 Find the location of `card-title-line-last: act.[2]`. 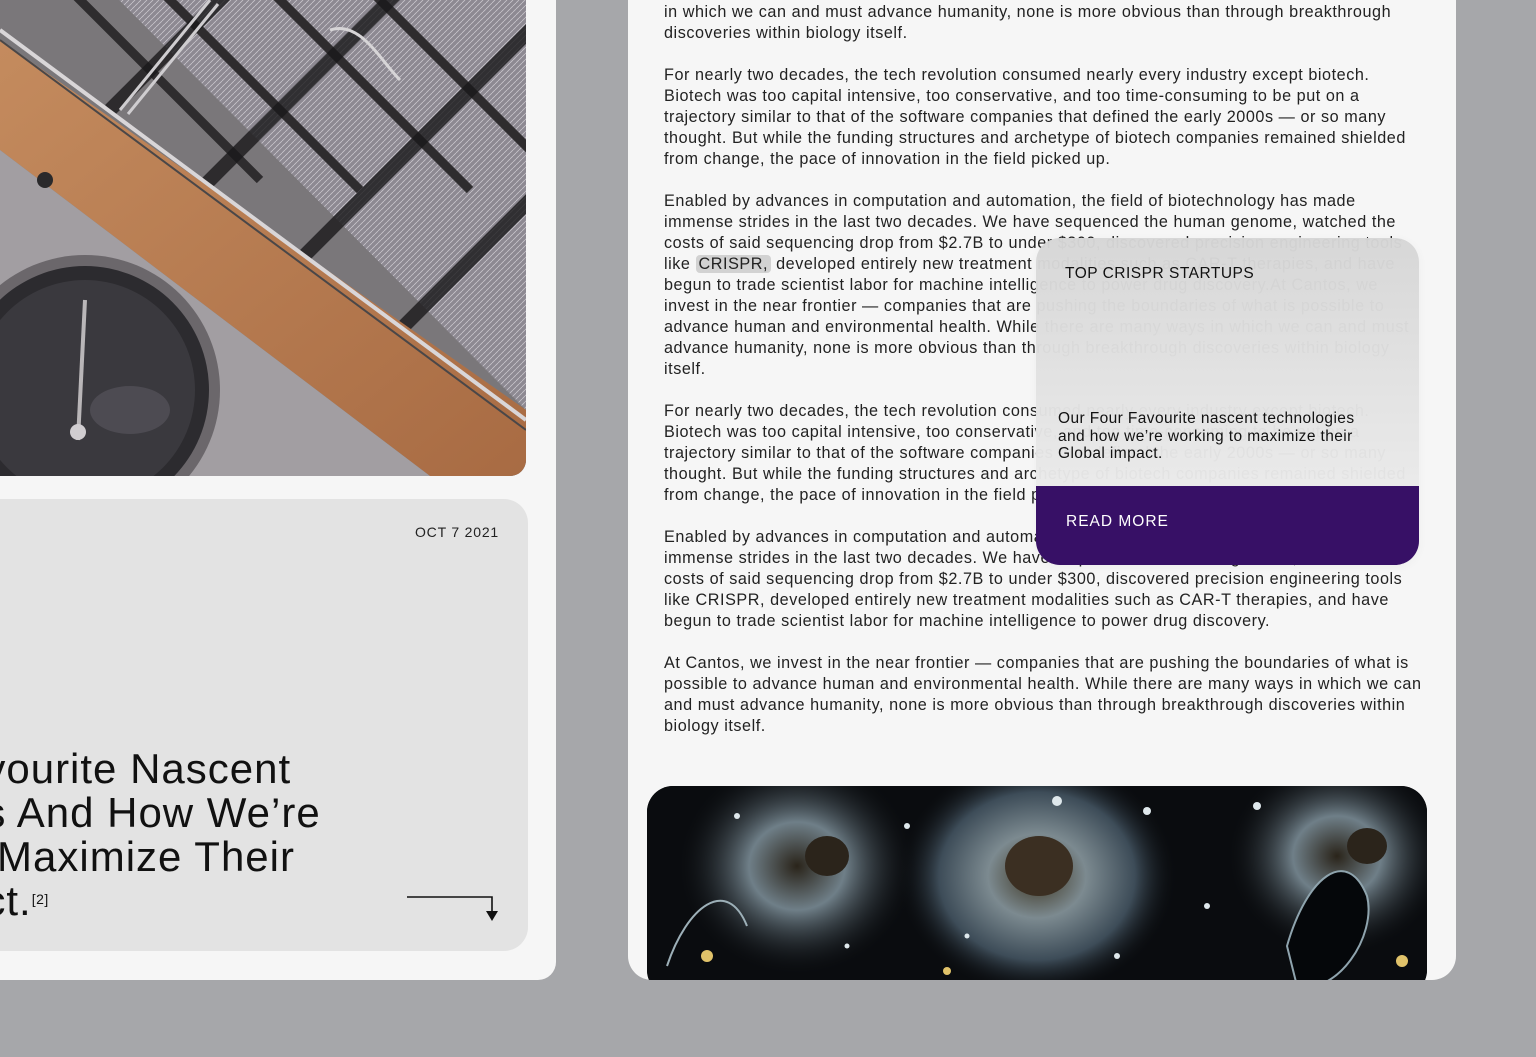

card-title-line-last: act.[2] is located at coordinates (220, 901).